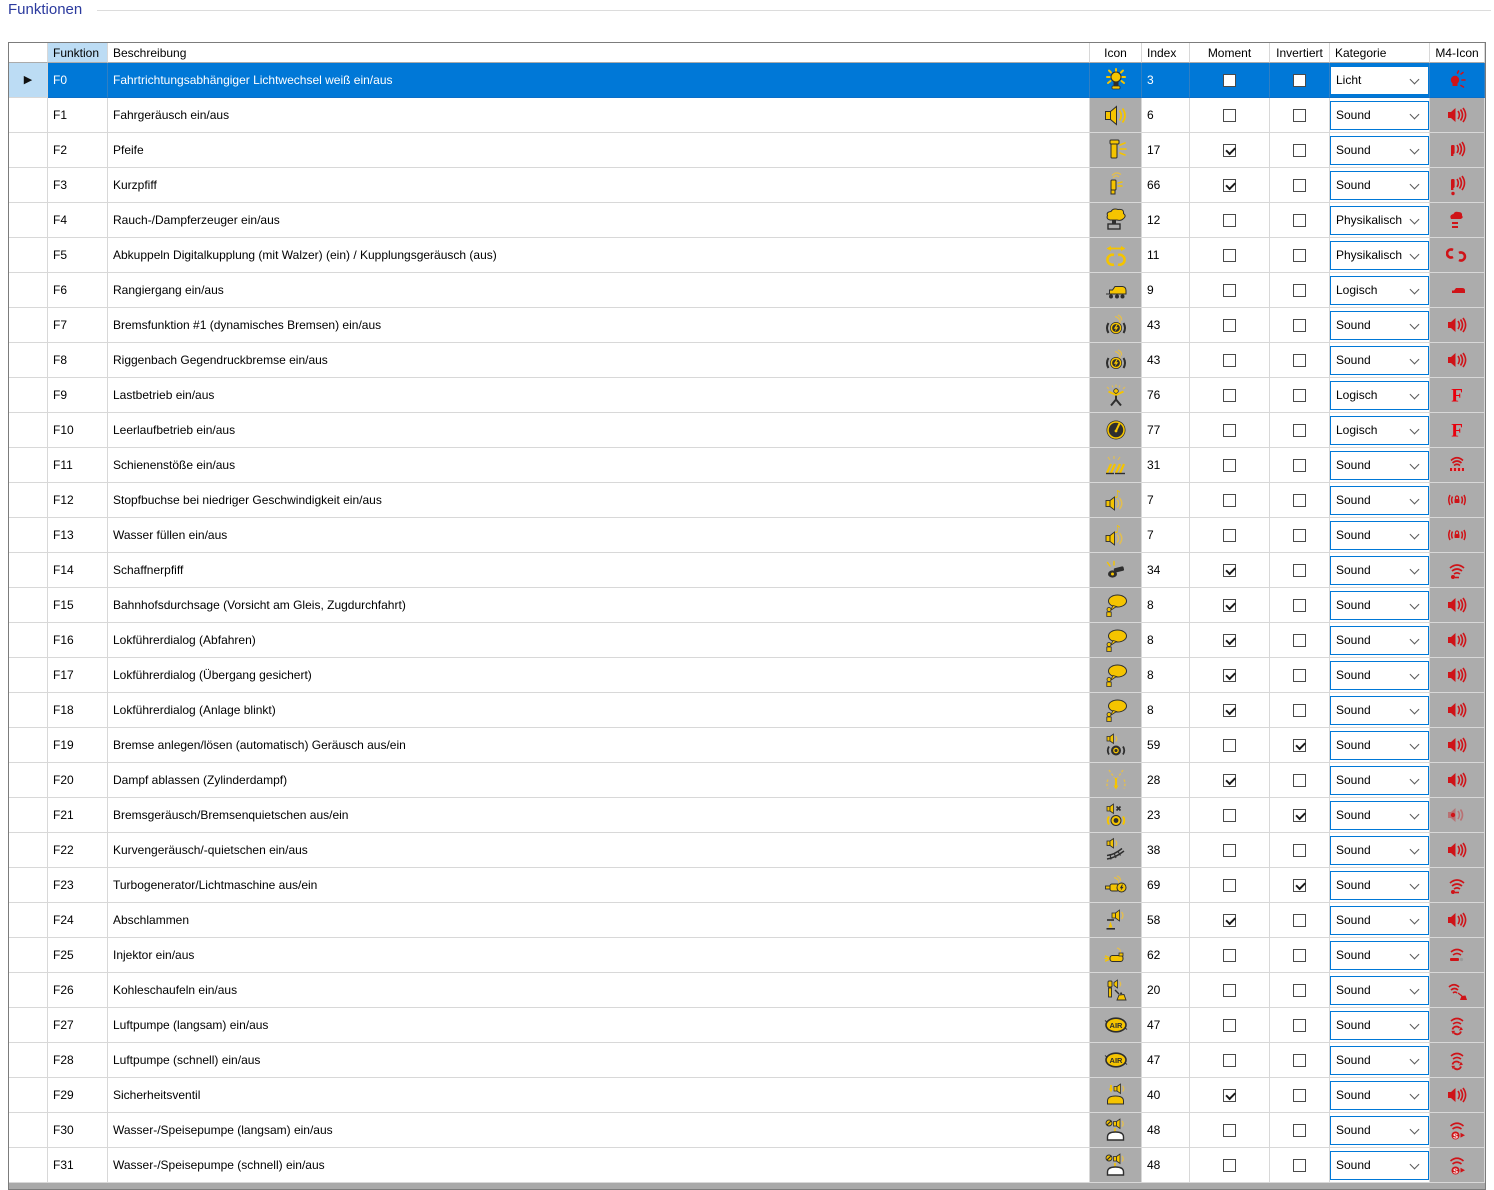  Describe the element at coordinates (78, 920) in the screenshot. I see `funktion-cell: F24` at that location.